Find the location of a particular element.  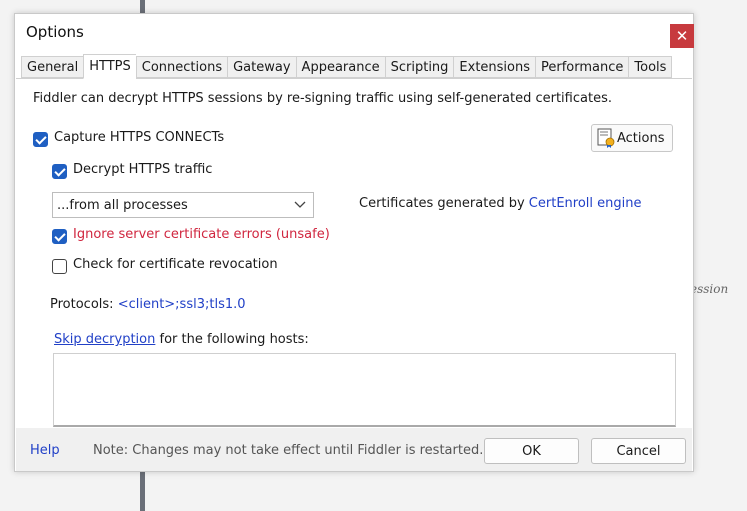

protocols-row: Protocols: <client>;ssl3;tls1.0 is located at coordinates (148, 304).